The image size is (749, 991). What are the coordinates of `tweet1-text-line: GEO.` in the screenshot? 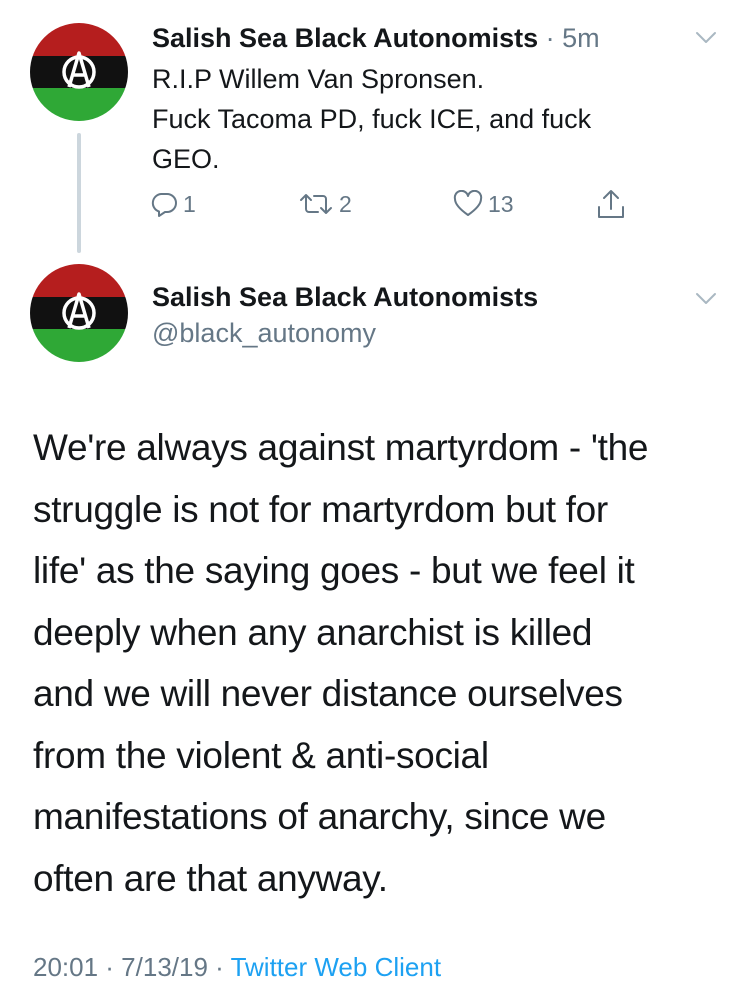 It's located at (186, 159).